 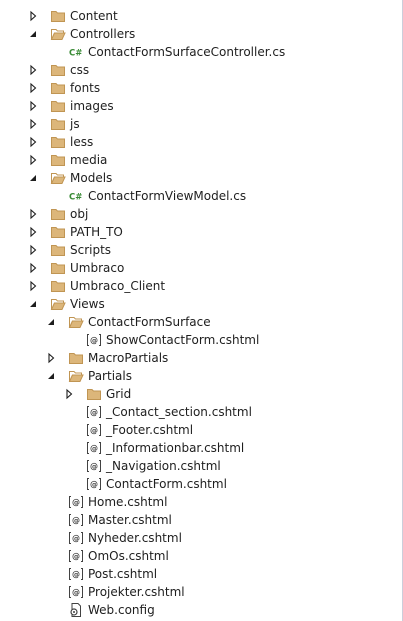 What do you see at coordinates (187, 52) in the screenshot?
I see `tree-item-label: ContactFormSurfaceController.cs` at bounding box center [187, 52].